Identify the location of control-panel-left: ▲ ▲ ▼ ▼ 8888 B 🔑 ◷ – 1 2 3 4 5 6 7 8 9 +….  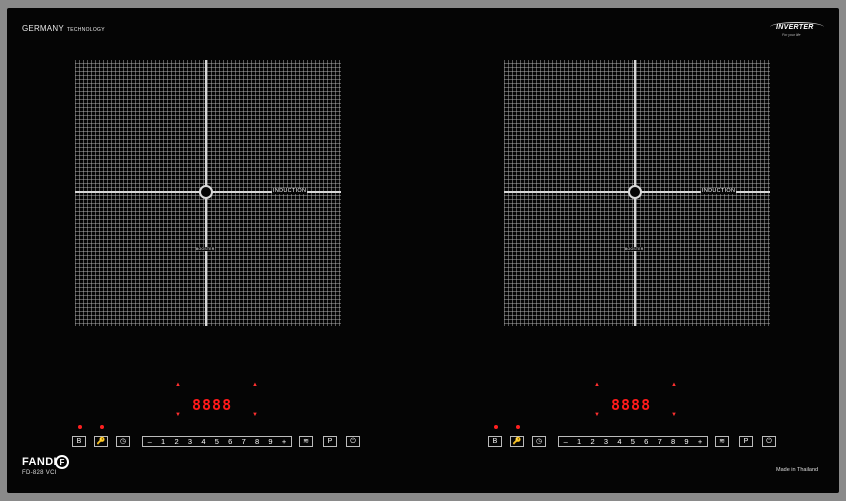
(215, 415).